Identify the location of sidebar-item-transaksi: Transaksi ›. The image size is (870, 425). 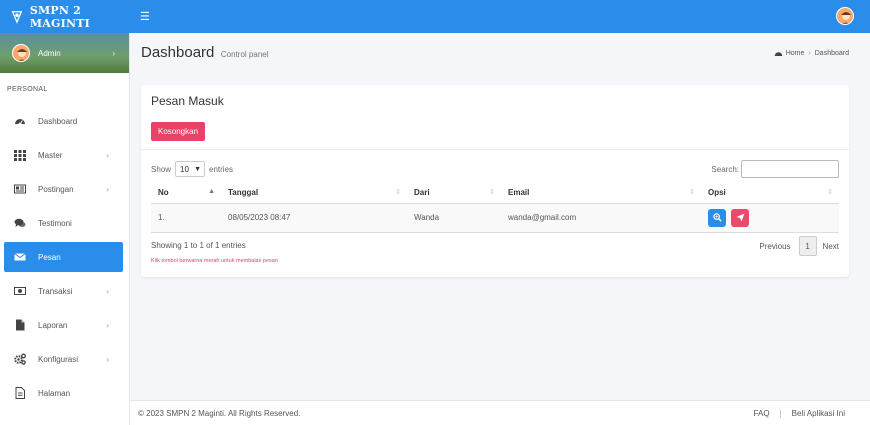
(63, 291).